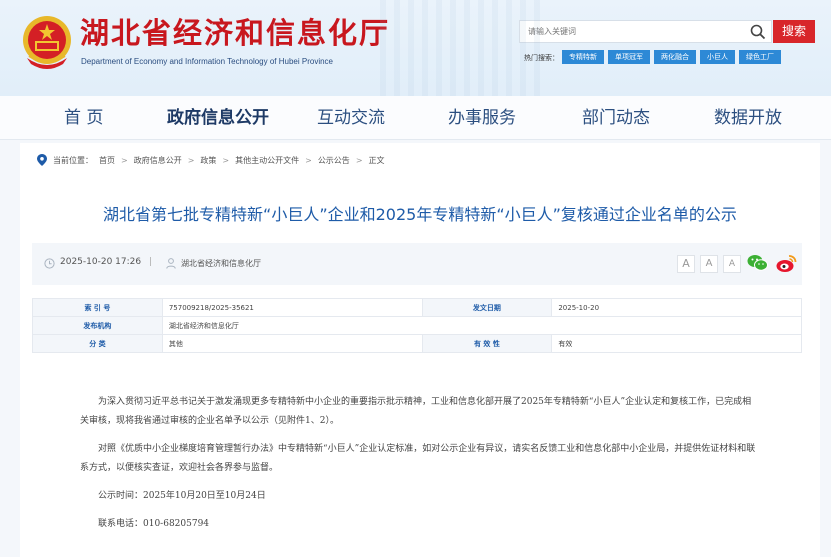 This screenshot has height=557, width=831. I want to click on hot-tag: 绿色工厂, so click(760, 57).